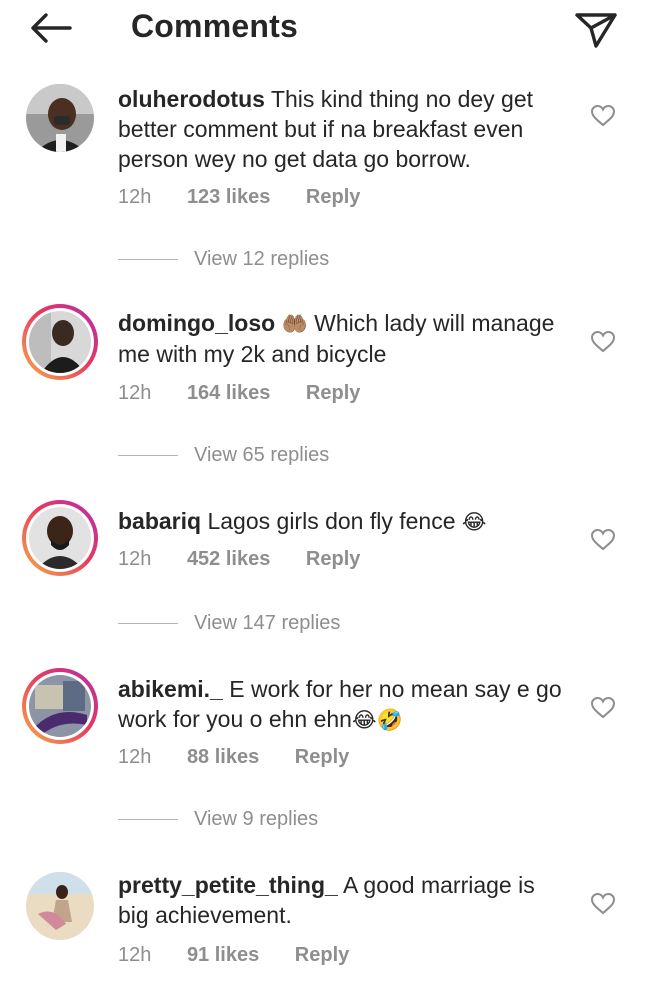  I want to click on comment-username: abikemi._, so click(170, 689).